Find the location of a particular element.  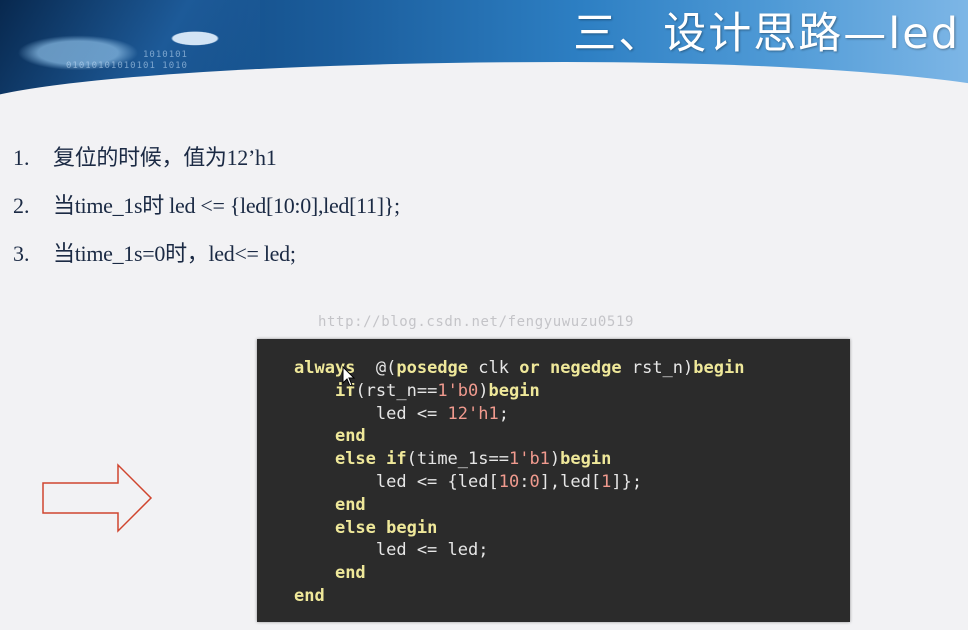

code-line: if(rst_n==1'b0)begin is located at coordinates (519, 391).